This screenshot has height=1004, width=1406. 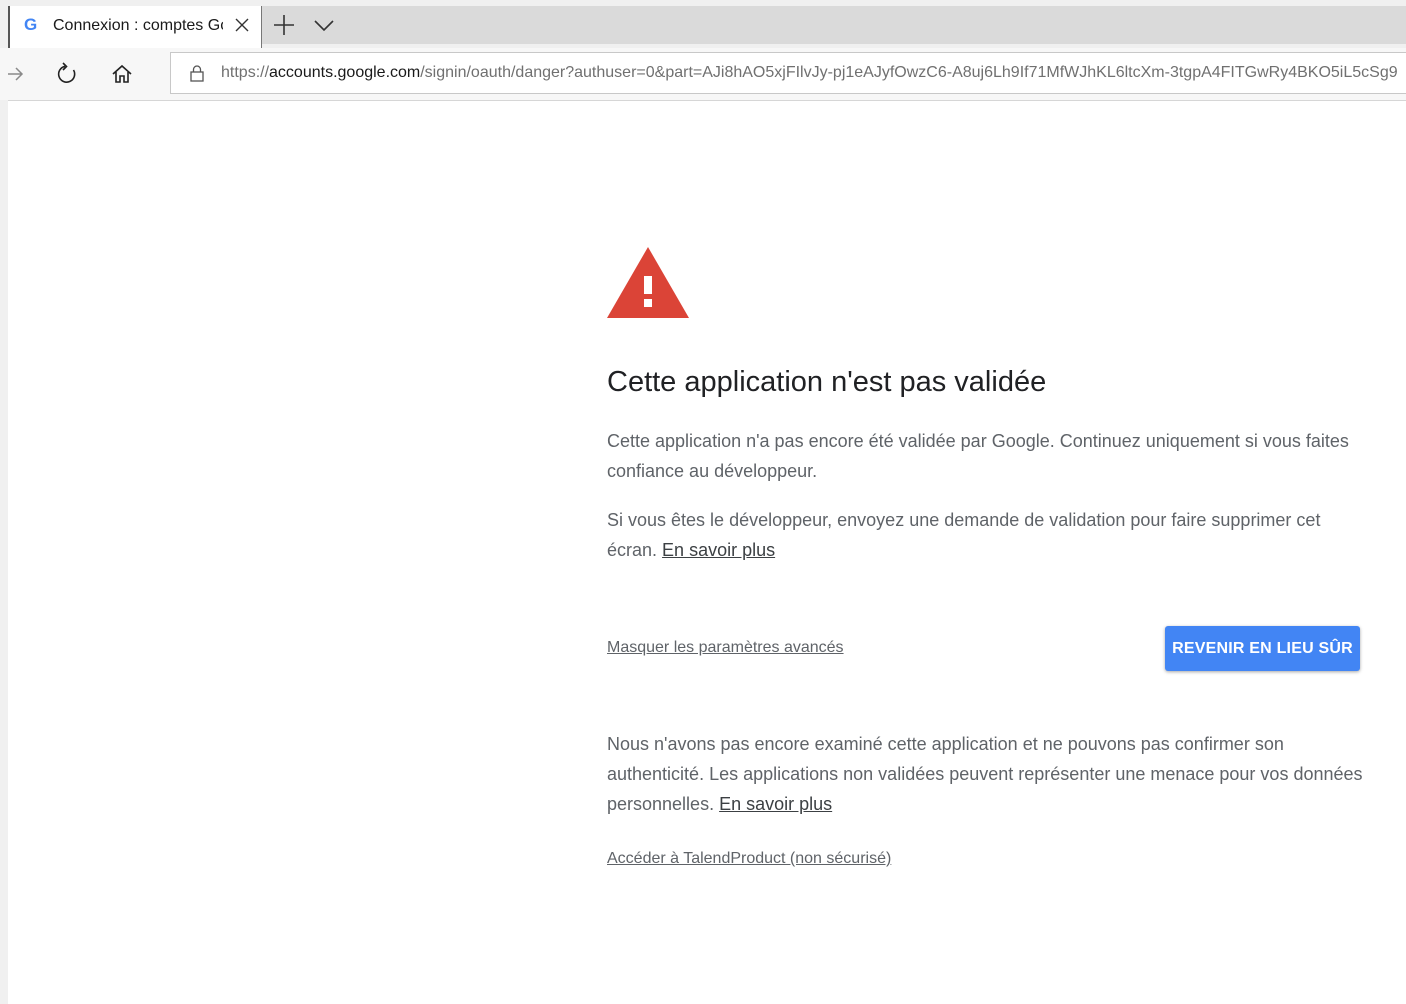 I want to click on page-title: Cette application n'est pas validée, so click(x=827, y=382).